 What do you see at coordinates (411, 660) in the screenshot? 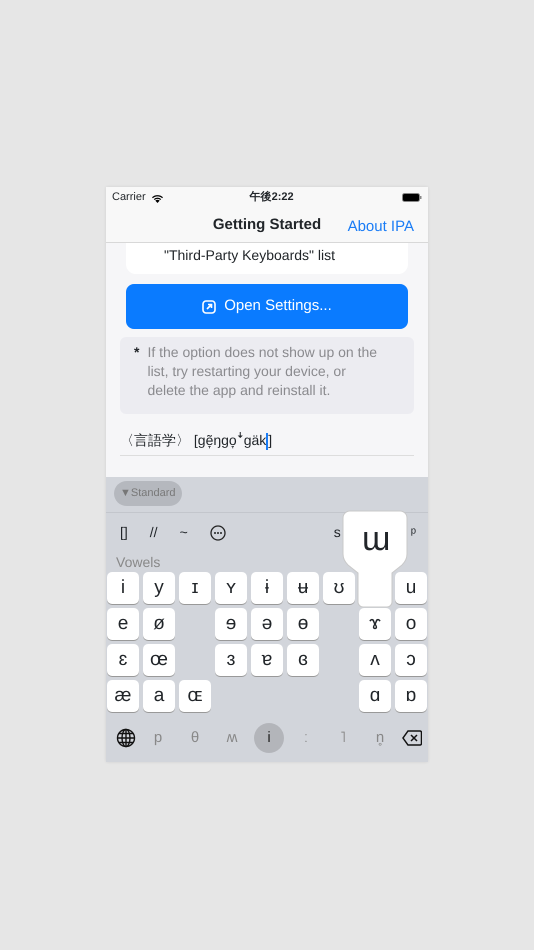
I see `key: ɔ` at bounding box center [411, 660].